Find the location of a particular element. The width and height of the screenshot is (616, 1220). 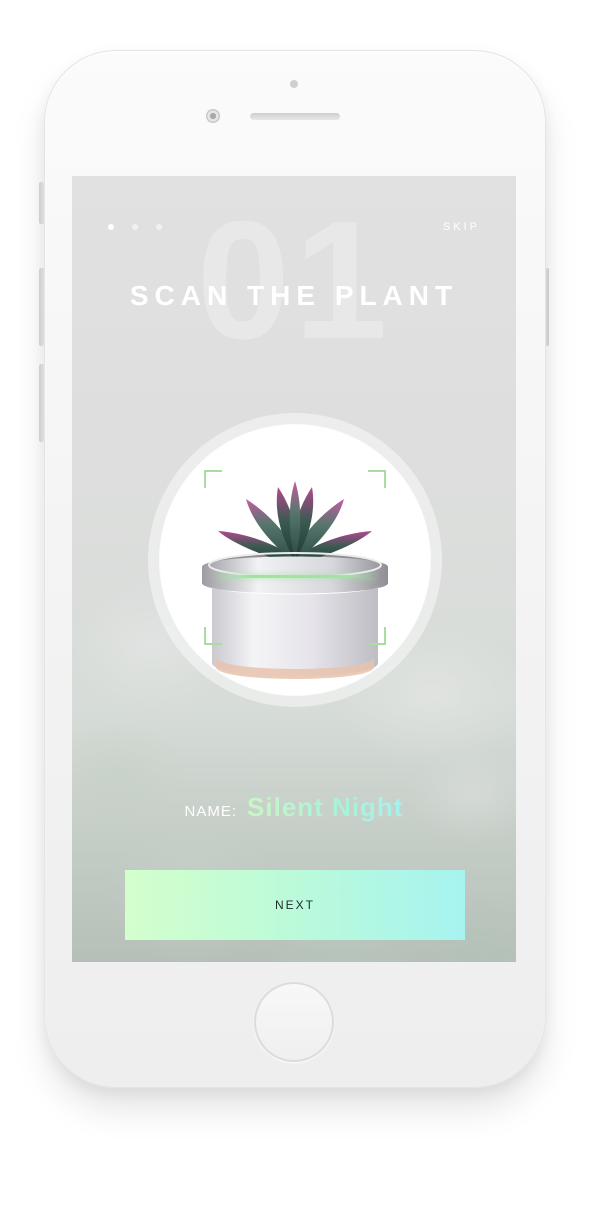

earpiece-speaker is located at coordinates (295, 116).